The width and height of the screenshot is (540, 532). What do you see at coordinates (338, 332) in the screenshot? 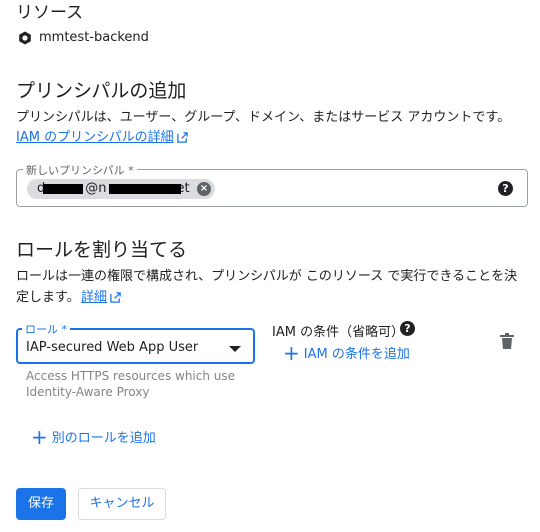
I see `condition-title: IAM の条件（省略可）` at bounding box center [338, 332].